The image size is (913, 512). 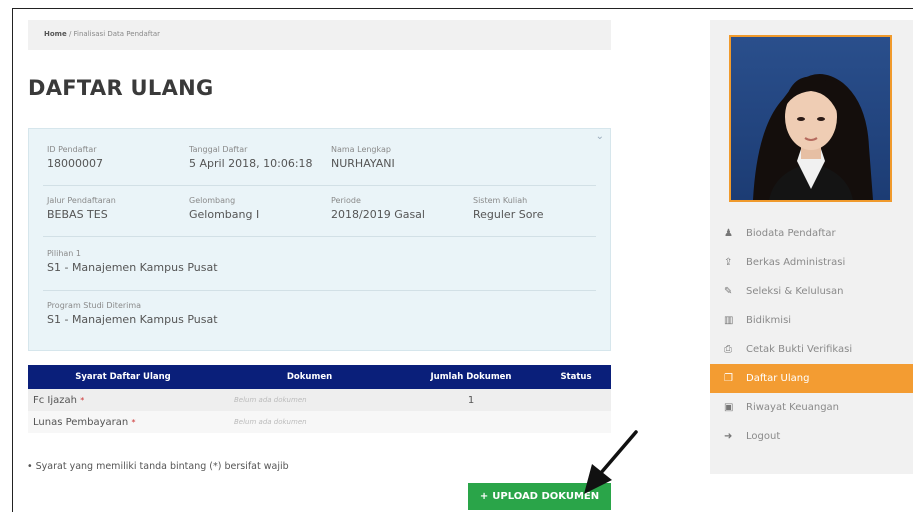 I want to click on frame-left-border, so click(x=12, y=260).